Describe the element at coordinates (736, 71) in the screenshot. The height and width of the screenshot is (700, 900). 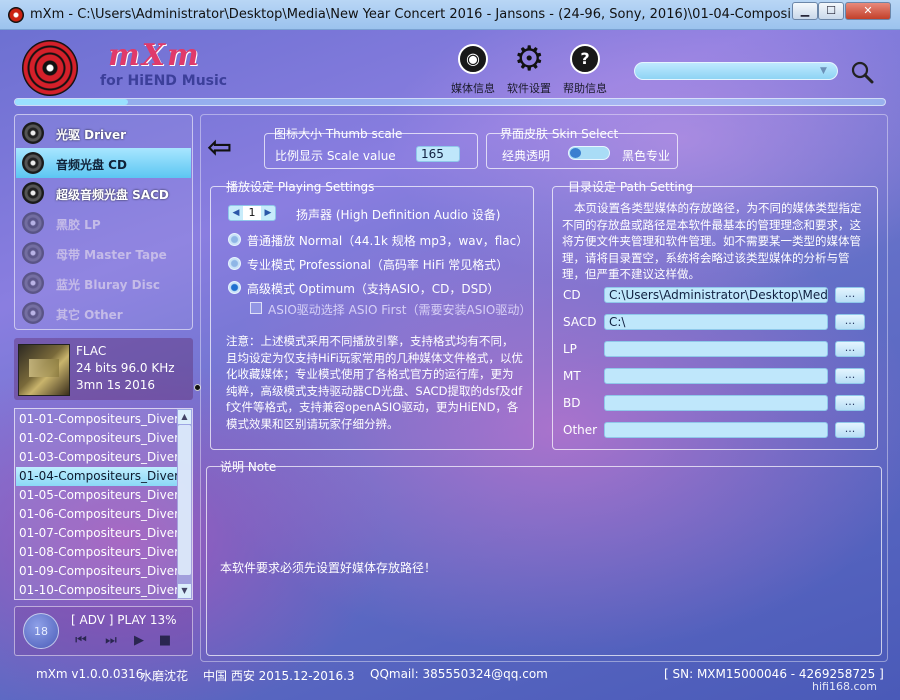
I see `search-input` at that location.